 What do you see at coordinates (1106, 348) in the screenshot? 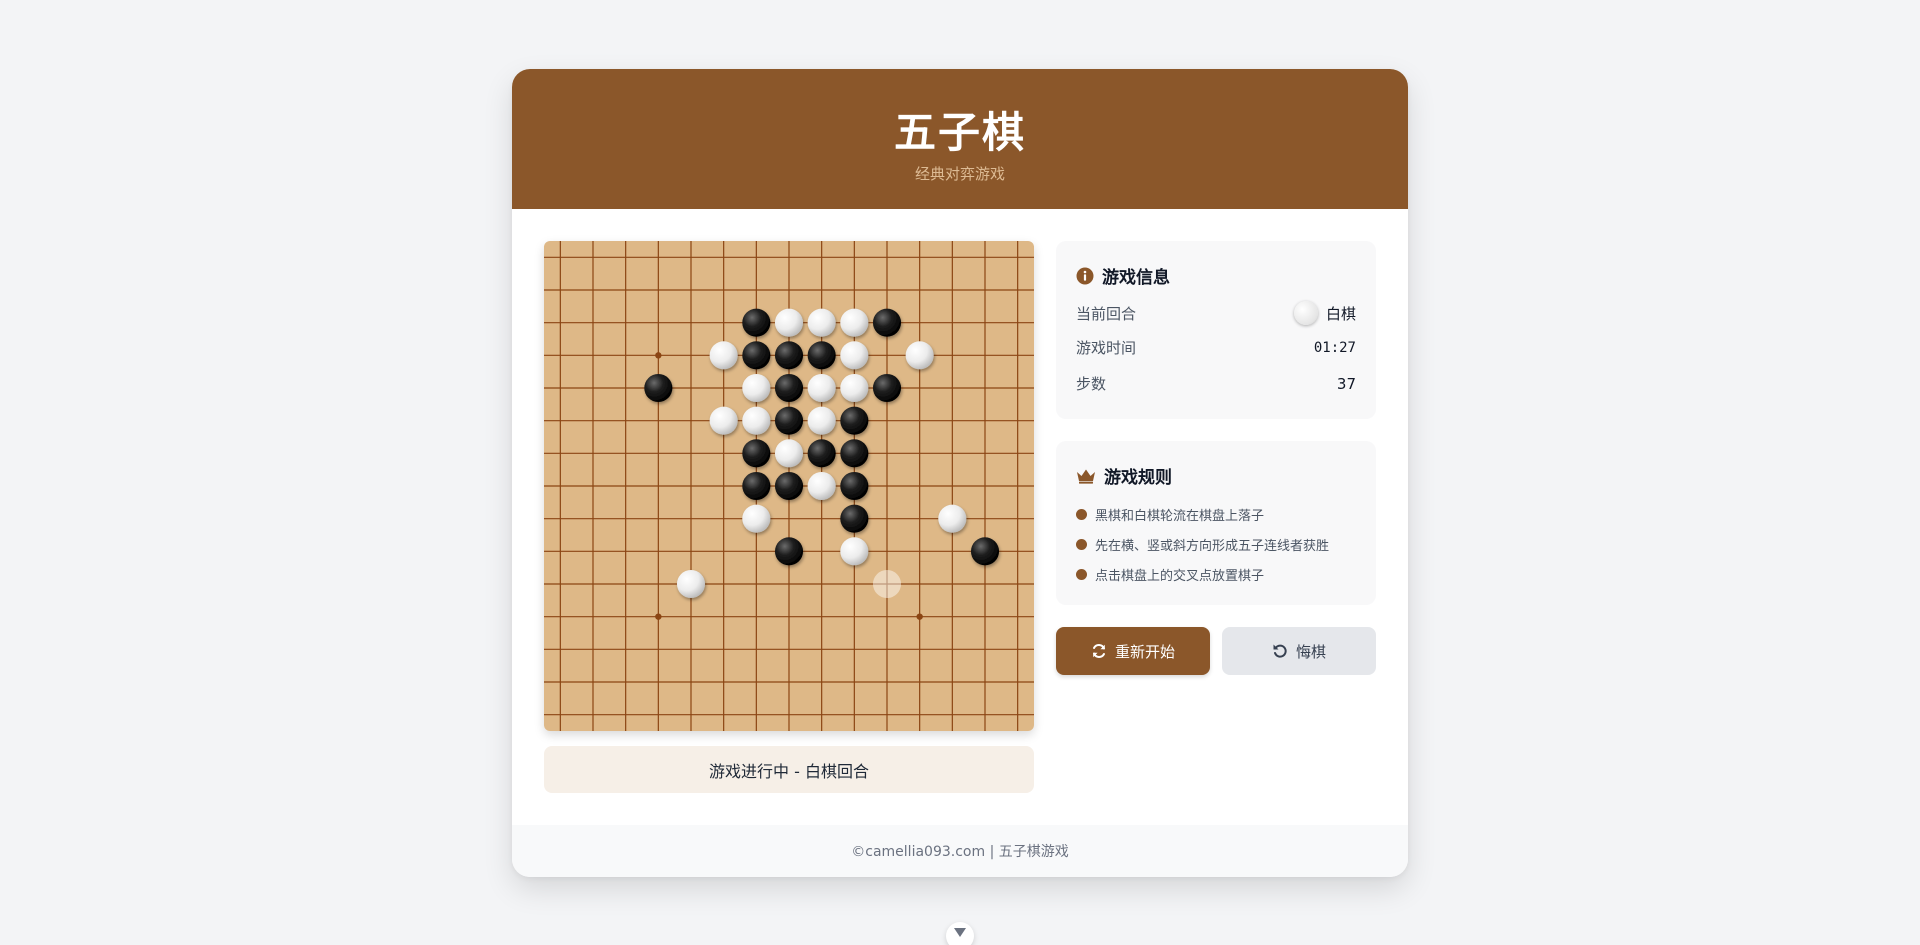
I see `game-time-label: 游戏时间` at bounding box center [1106, 348].